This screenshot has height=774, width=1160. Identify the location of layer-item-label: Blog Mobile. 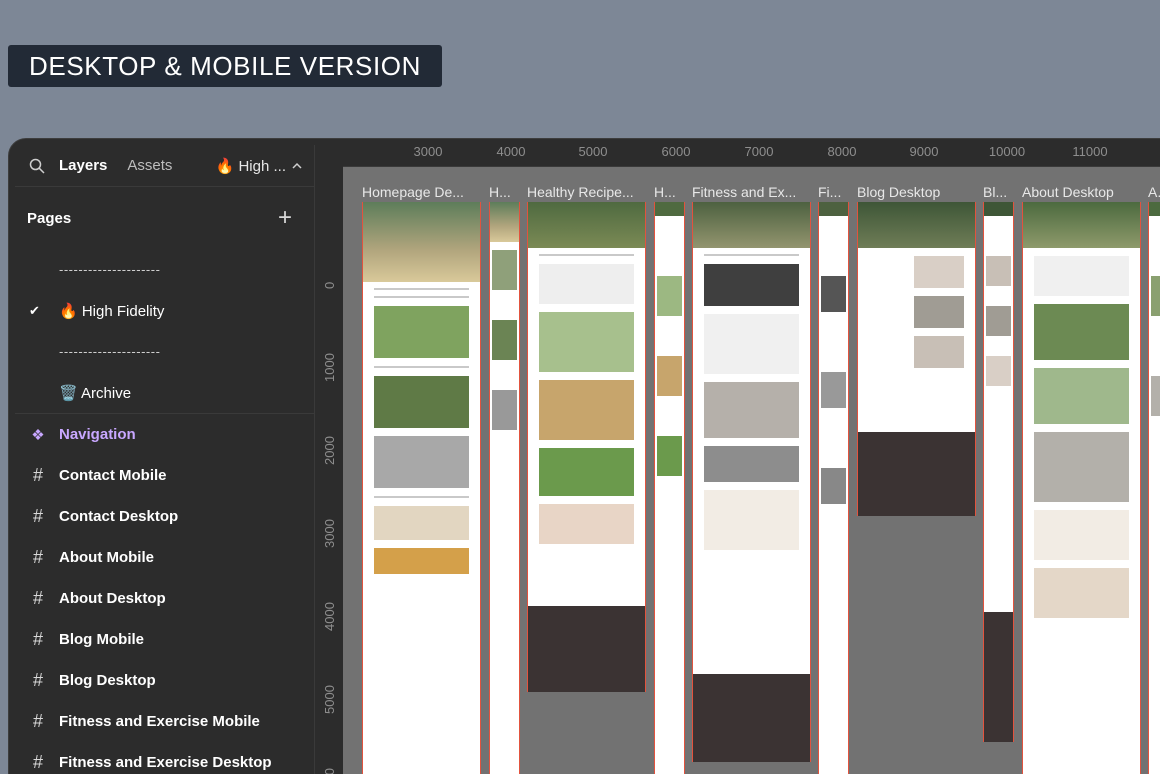
(101, 639).